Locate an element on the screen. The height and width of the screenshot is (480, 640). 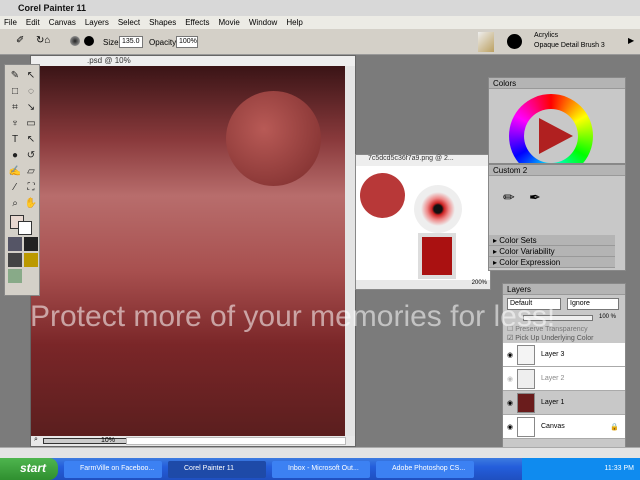
reference-image-window: 7c5dcd5c36f7a9.png @ 2... 200% is located at coordinates (423, 222).